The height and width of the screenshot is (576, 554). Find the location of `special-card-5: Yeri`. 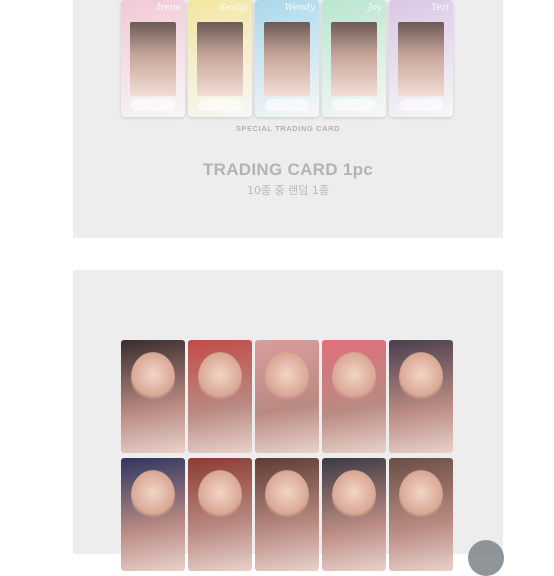

special-card-5: Yeri is located at coordinates (421, 58).